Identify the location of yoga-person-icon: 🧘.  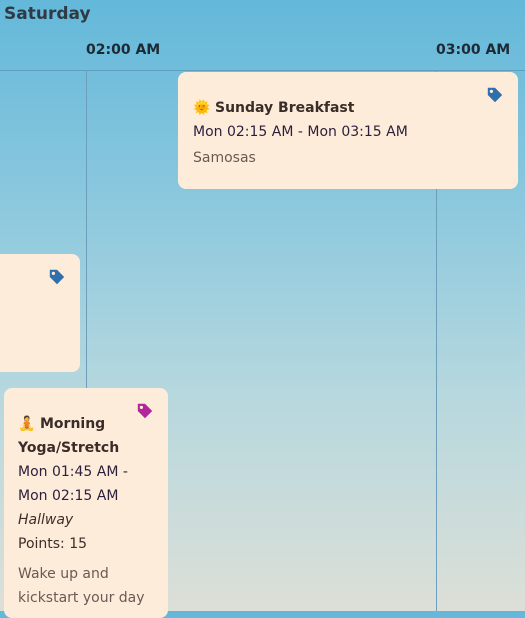
(27, 424).